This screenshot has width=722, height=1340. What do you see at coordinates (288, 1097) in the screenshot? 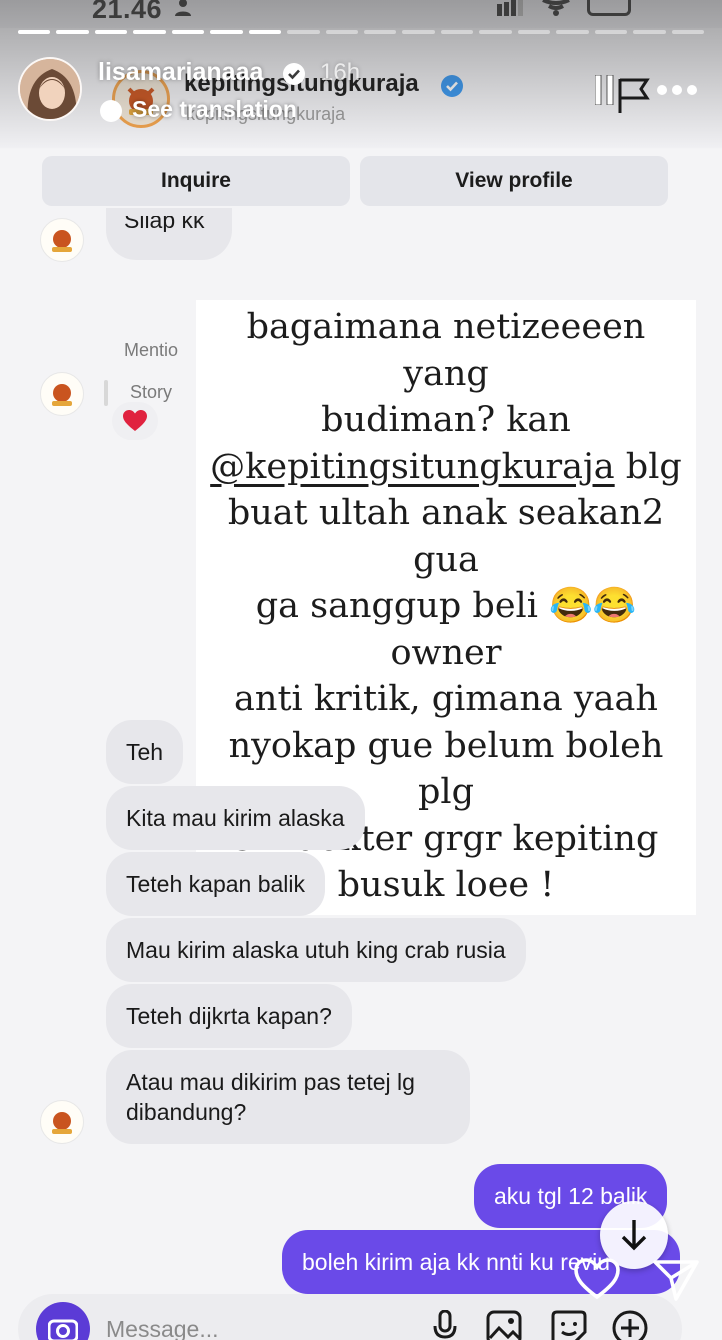
I see `incoming-message: Atau mau dikirim pas tetej lg dibandung?` at bounding box center [288, 1097].